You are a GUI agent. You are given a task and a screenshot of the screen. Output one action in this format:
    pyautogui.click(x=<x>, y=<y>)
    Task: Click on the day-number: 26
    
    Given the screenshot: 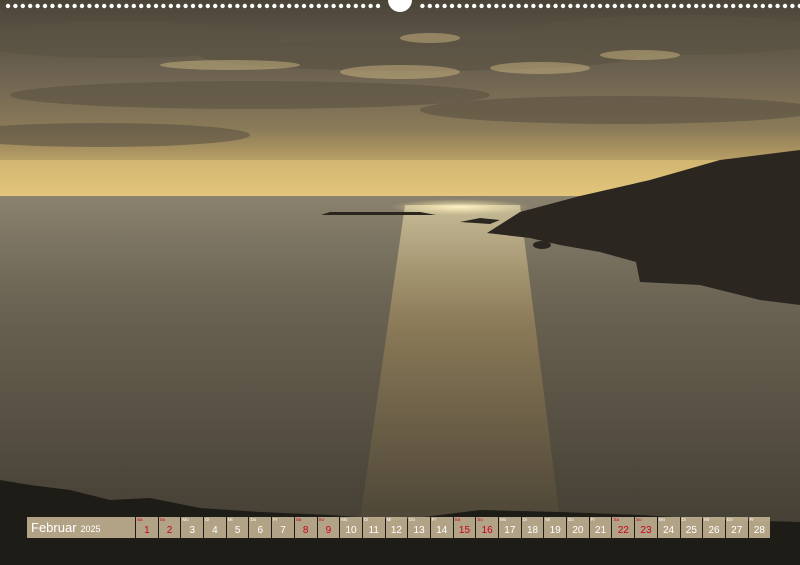 What is the action you would take?
    pyautogui.click(x=714, y=530)
    